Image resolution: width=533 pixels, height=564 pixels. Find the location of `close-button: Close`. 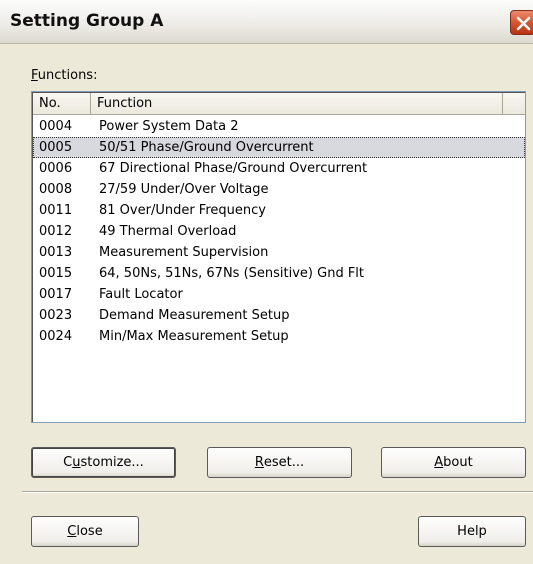

close-button: Close is located at coordinates (85, 531).